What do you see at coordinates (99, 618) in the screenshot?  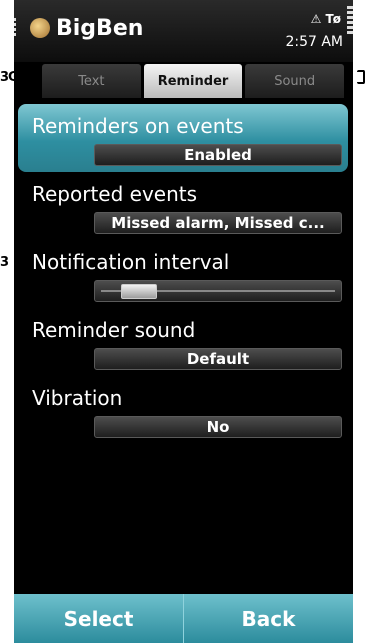 I see `select-softkey: Select` at bounding box center [99, 618].